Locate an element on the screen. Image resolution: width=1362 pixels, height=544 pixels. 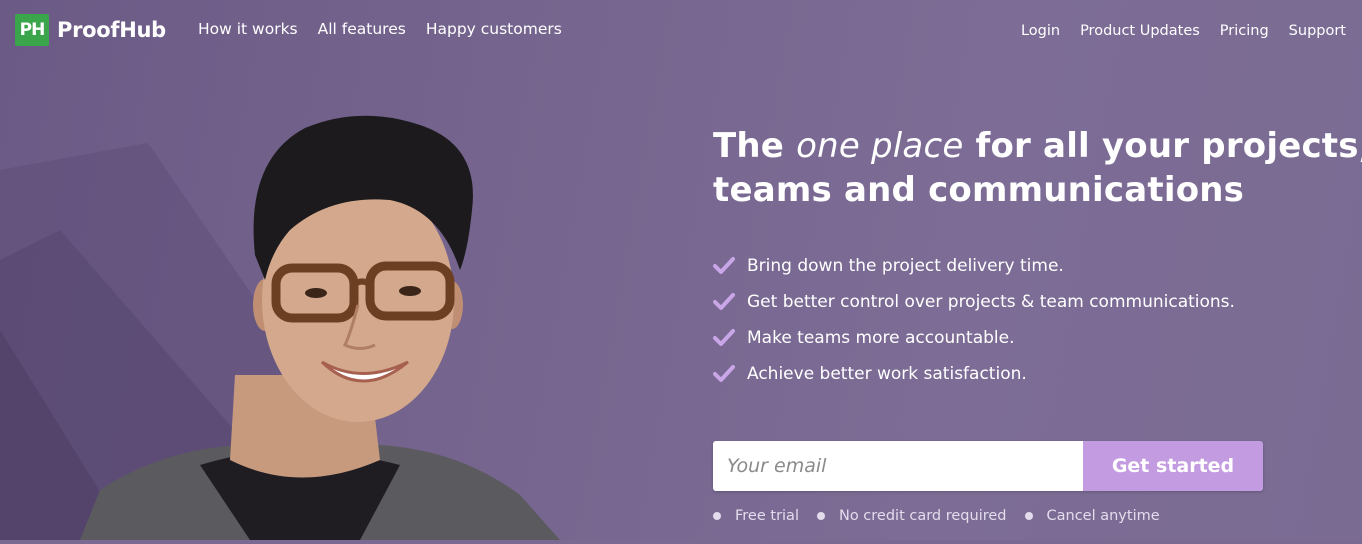
nav-product-updates: Product Updates is located at coordinates (1140, 31).